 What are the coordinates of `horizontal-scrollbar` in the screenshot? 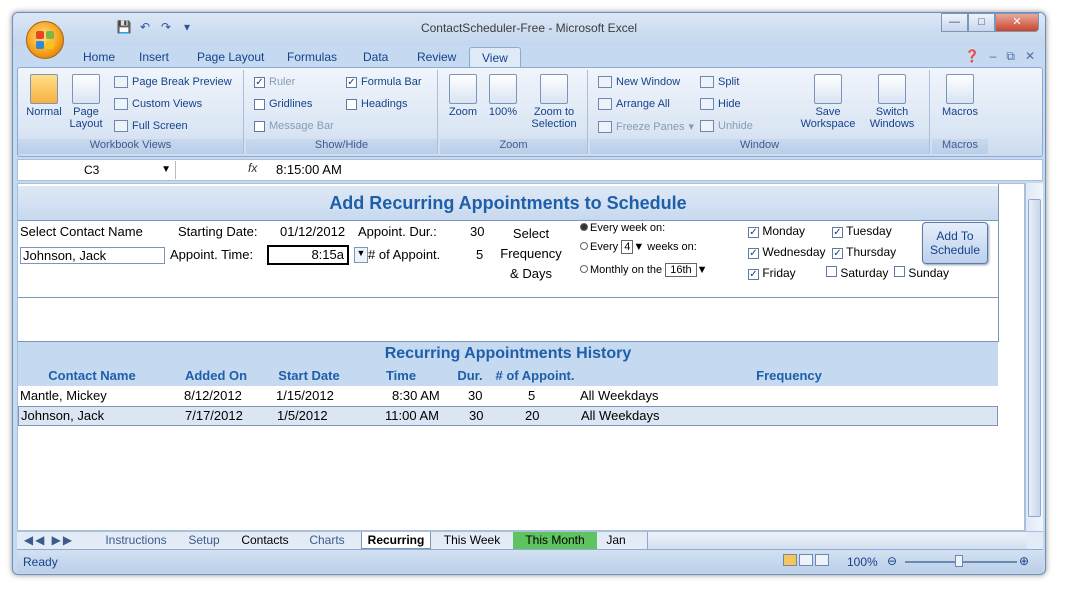 It's located at (837, 540).